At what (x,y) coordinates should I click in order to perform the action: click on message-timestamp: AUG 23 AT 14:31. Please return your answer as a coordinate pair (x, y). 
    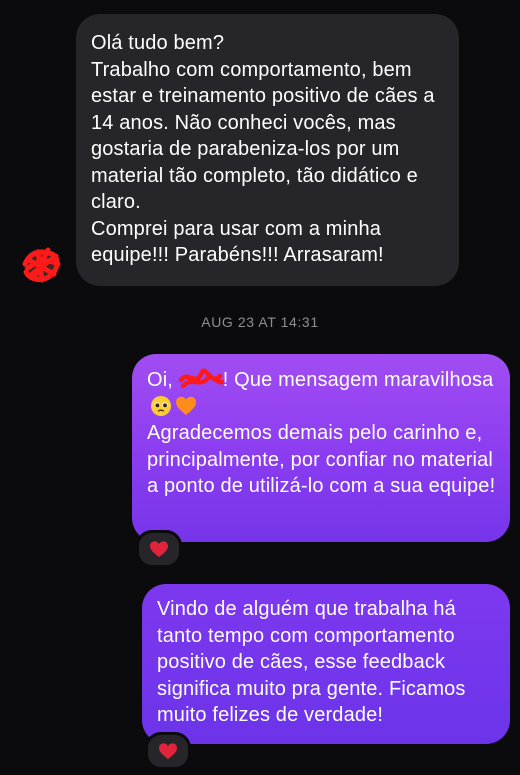
    Looking at the image, I should click on (260, 322).